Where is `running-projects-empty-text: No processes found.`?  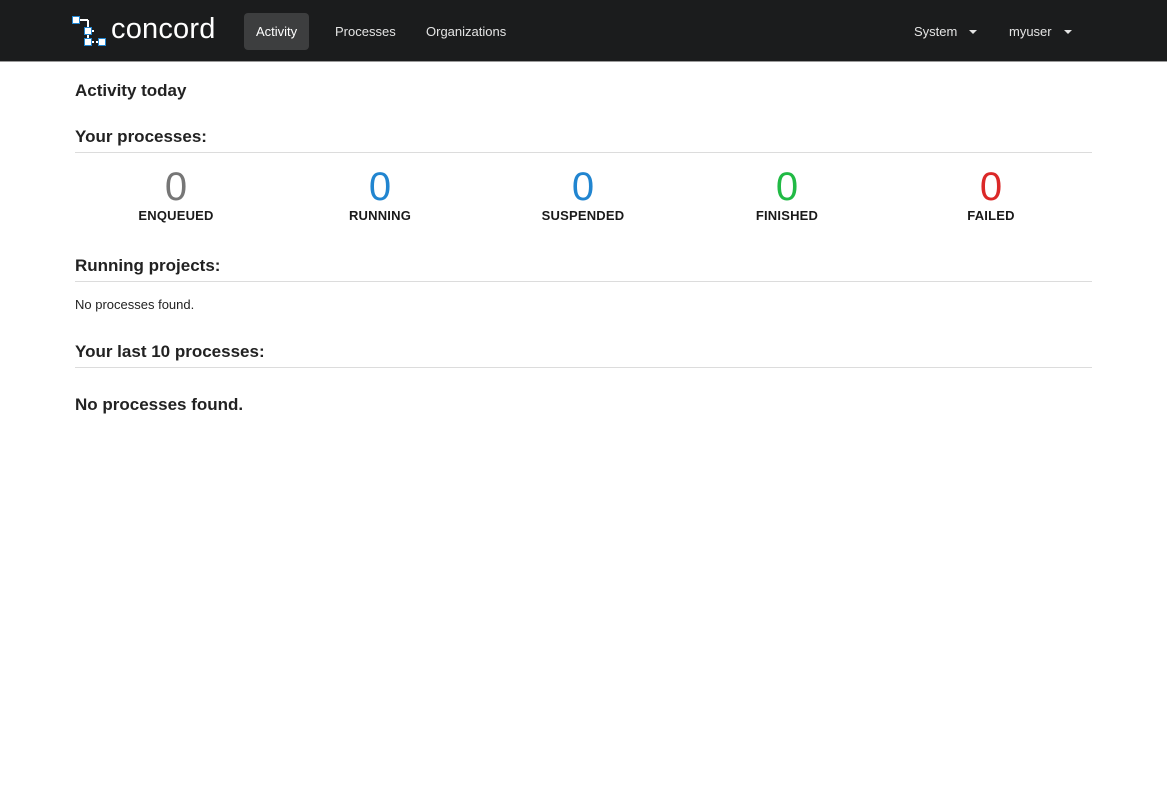
running-projects-empty-text: No processes found. is located at coordinates (135, 304).